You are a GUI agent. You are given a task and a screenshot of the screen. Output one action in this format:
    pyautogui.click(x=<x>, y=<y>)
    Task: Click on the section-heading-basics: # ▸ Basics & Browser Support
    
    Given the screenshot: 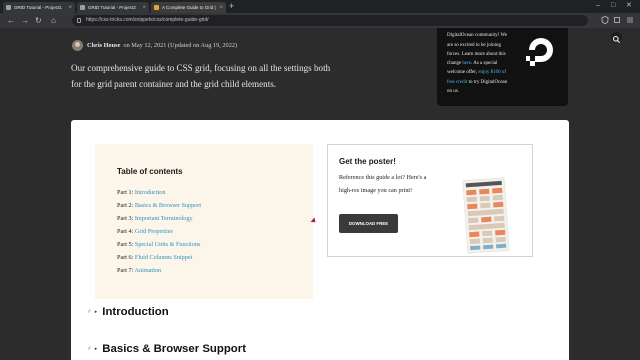 What is the action you would take?
    pyautogui.click(x=167, y=349)
    